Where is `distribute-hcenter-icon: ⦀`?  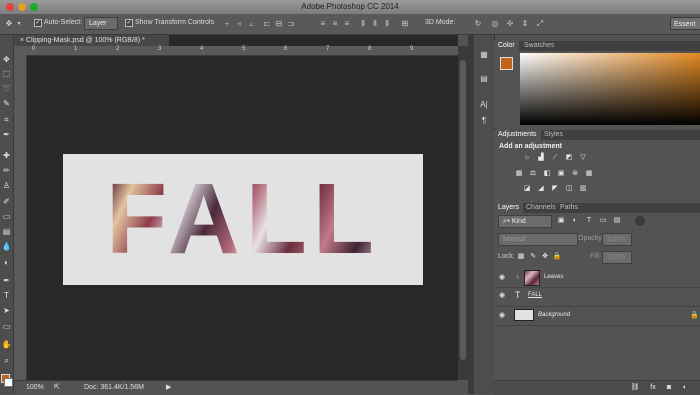
distribute-hcenter-icon: ⦀ is located at coordinates (375, 24).